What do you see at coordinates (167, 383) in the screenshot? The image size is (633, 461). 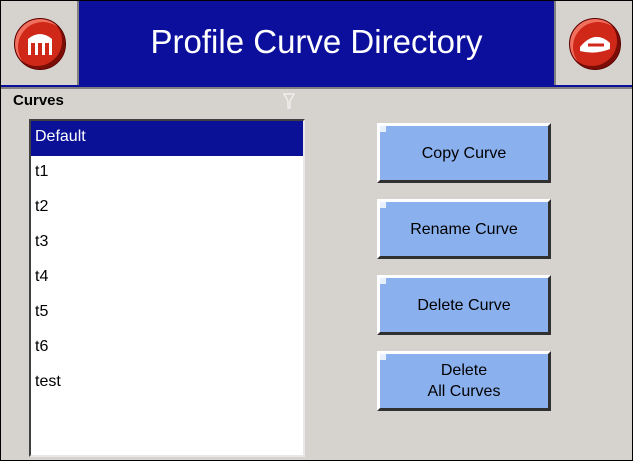 I see `list-item: test` at bounding box center [167, 383].